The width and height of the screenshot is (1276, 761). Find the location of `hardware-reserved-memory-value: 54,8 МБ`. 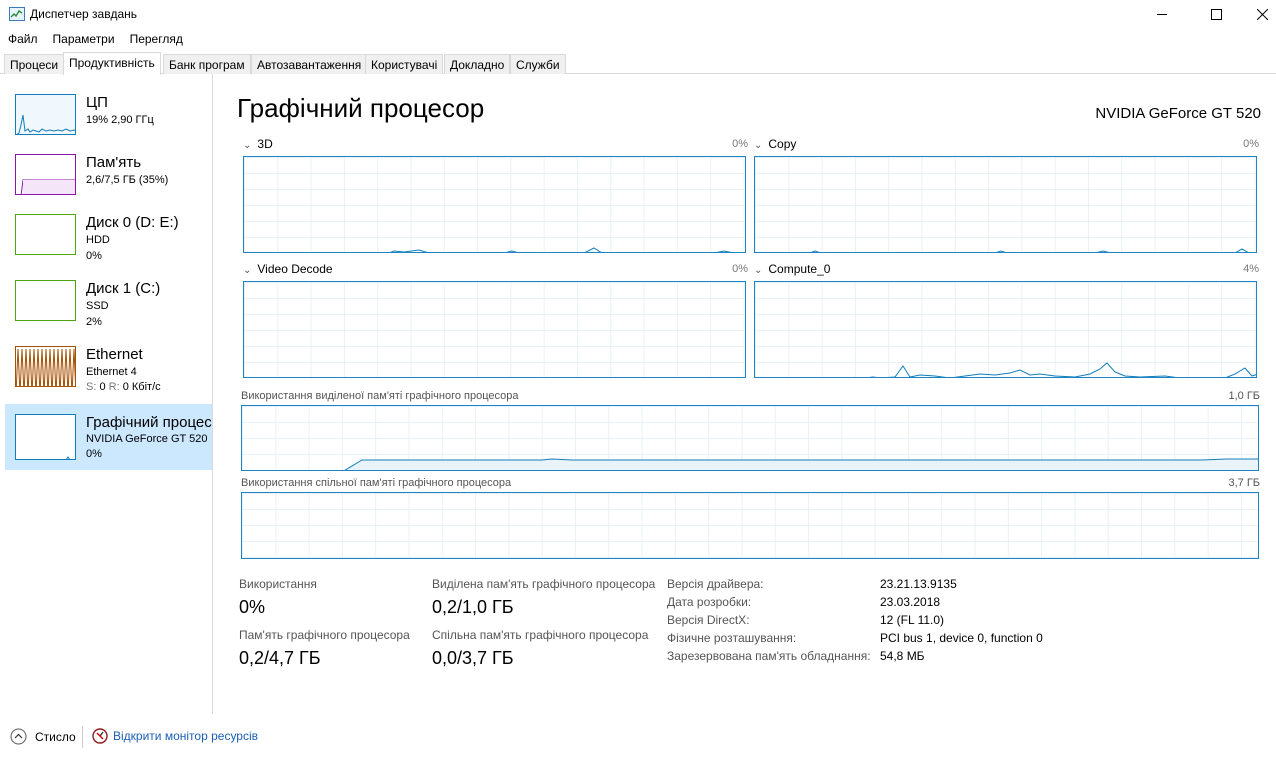

hardware-reserved-memory-value: 54,8 МБ is located at coordinates (902, 656).